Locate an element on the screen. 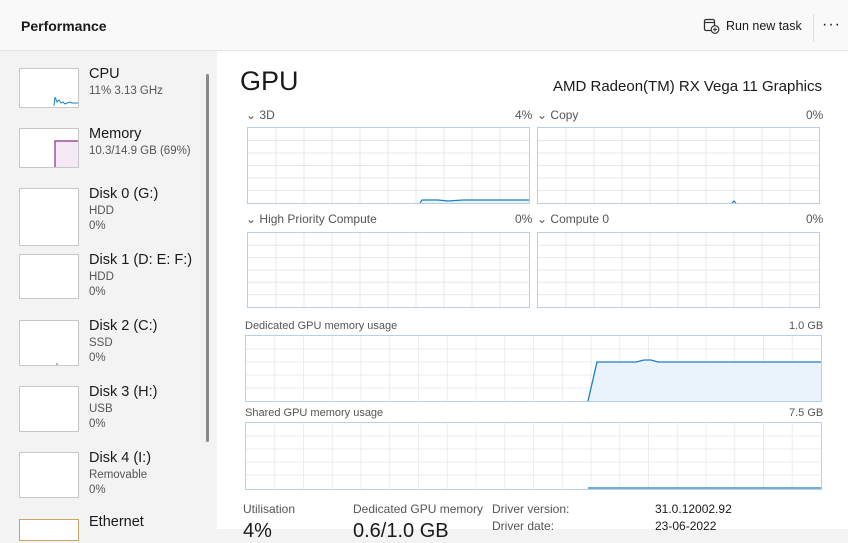 The image size is (848, 543). sidebar-item-type: Removable is located at coordinates (118, 475).